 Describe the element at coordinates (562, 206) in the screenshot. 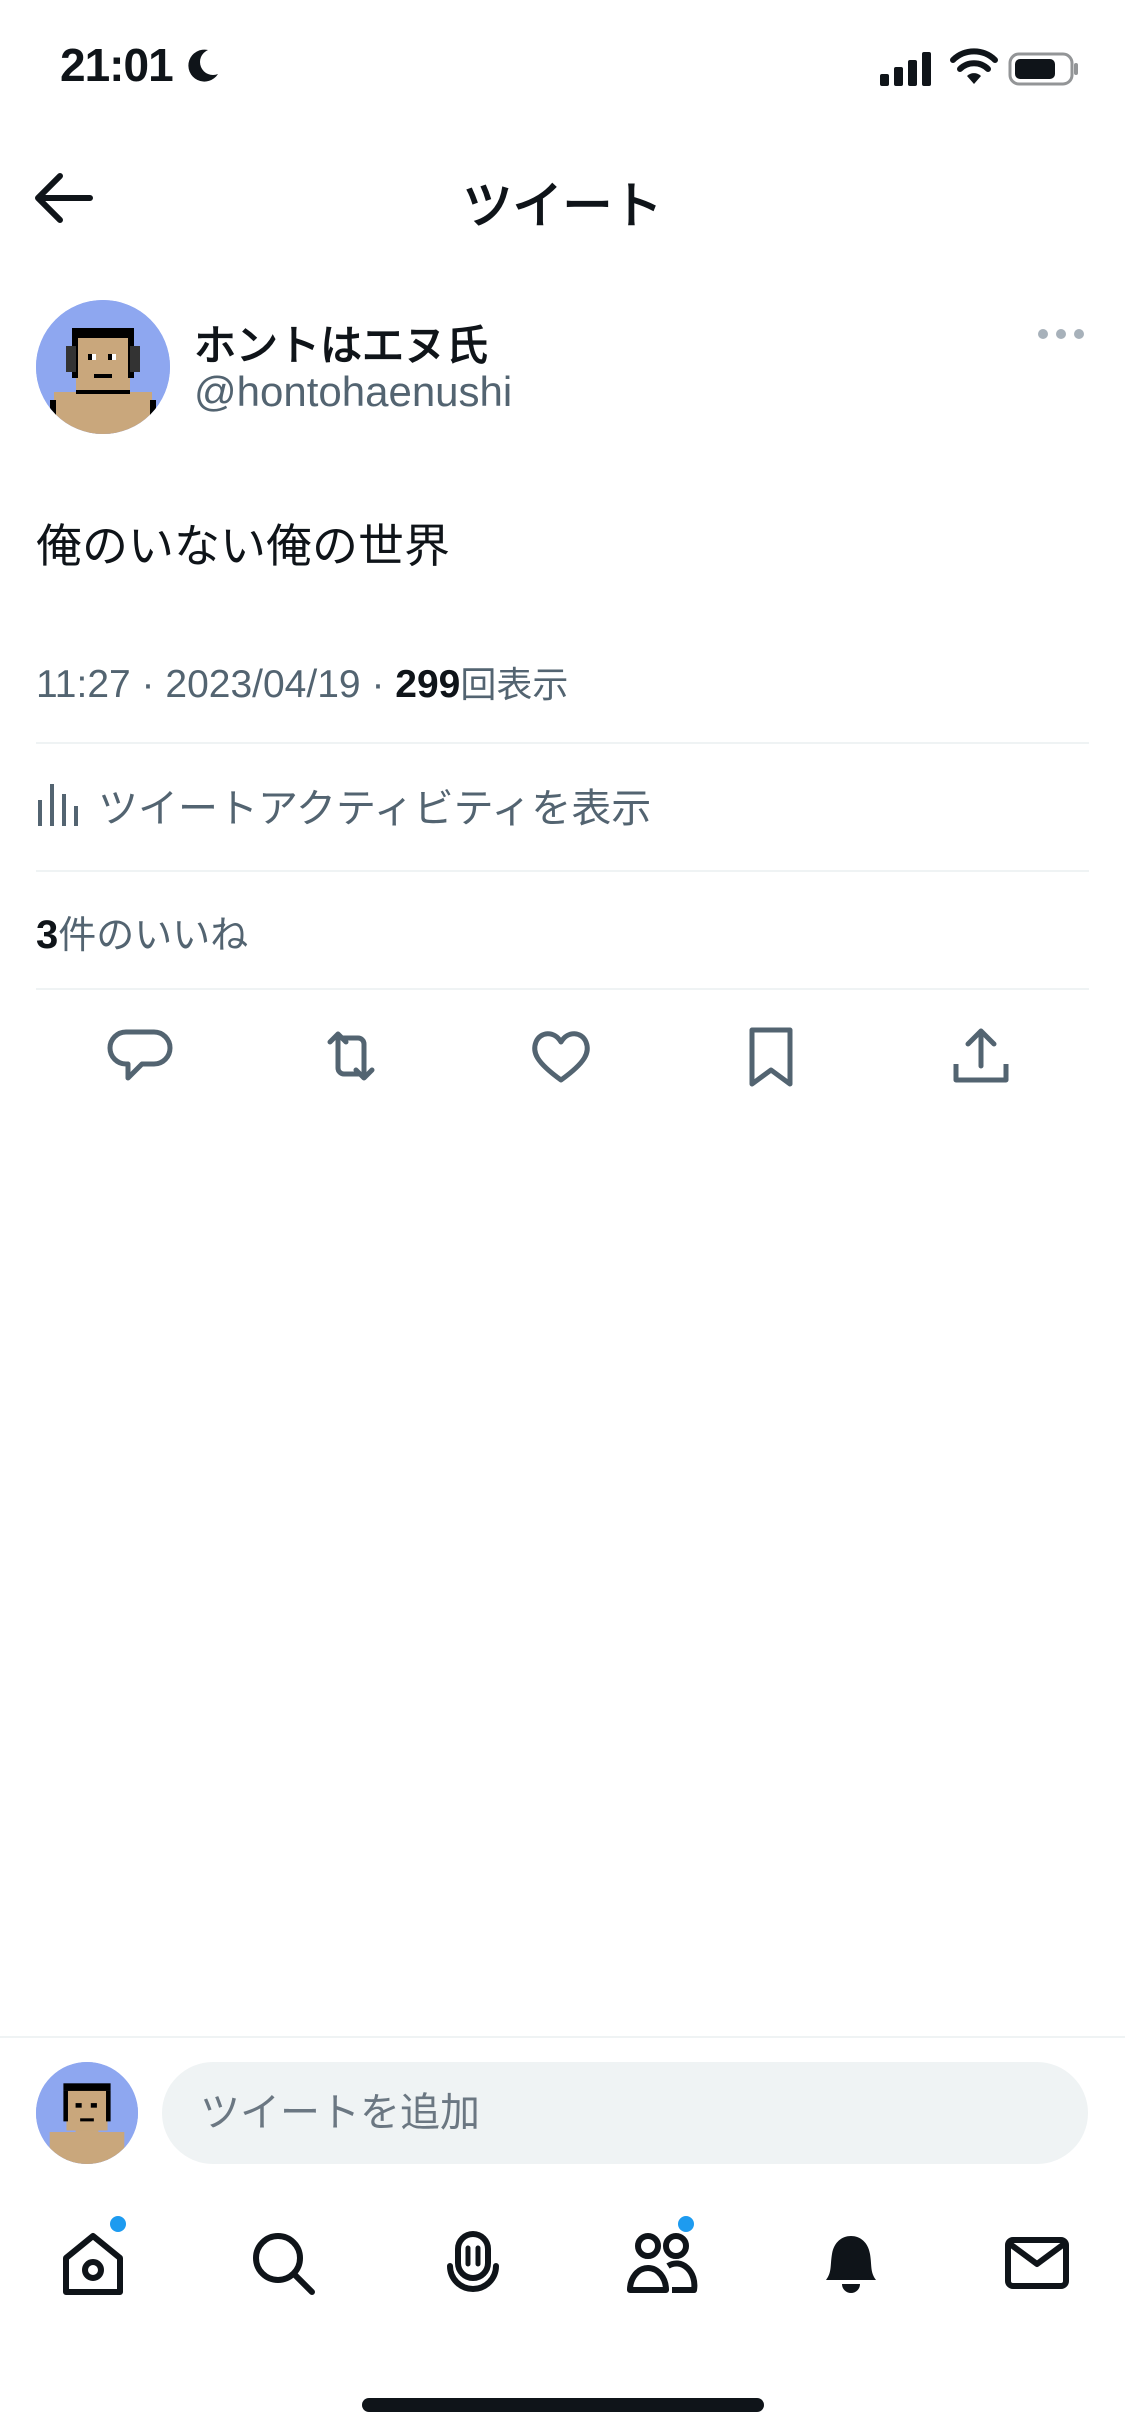

I see `page-title: ツイート` at that location.